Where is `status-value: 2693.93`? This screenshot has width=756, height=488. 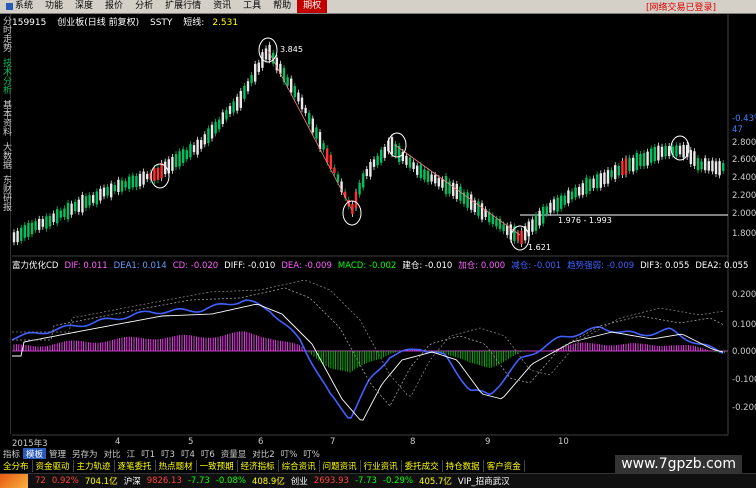 status-value: 2693.93 is located at coordinates (331, 481).